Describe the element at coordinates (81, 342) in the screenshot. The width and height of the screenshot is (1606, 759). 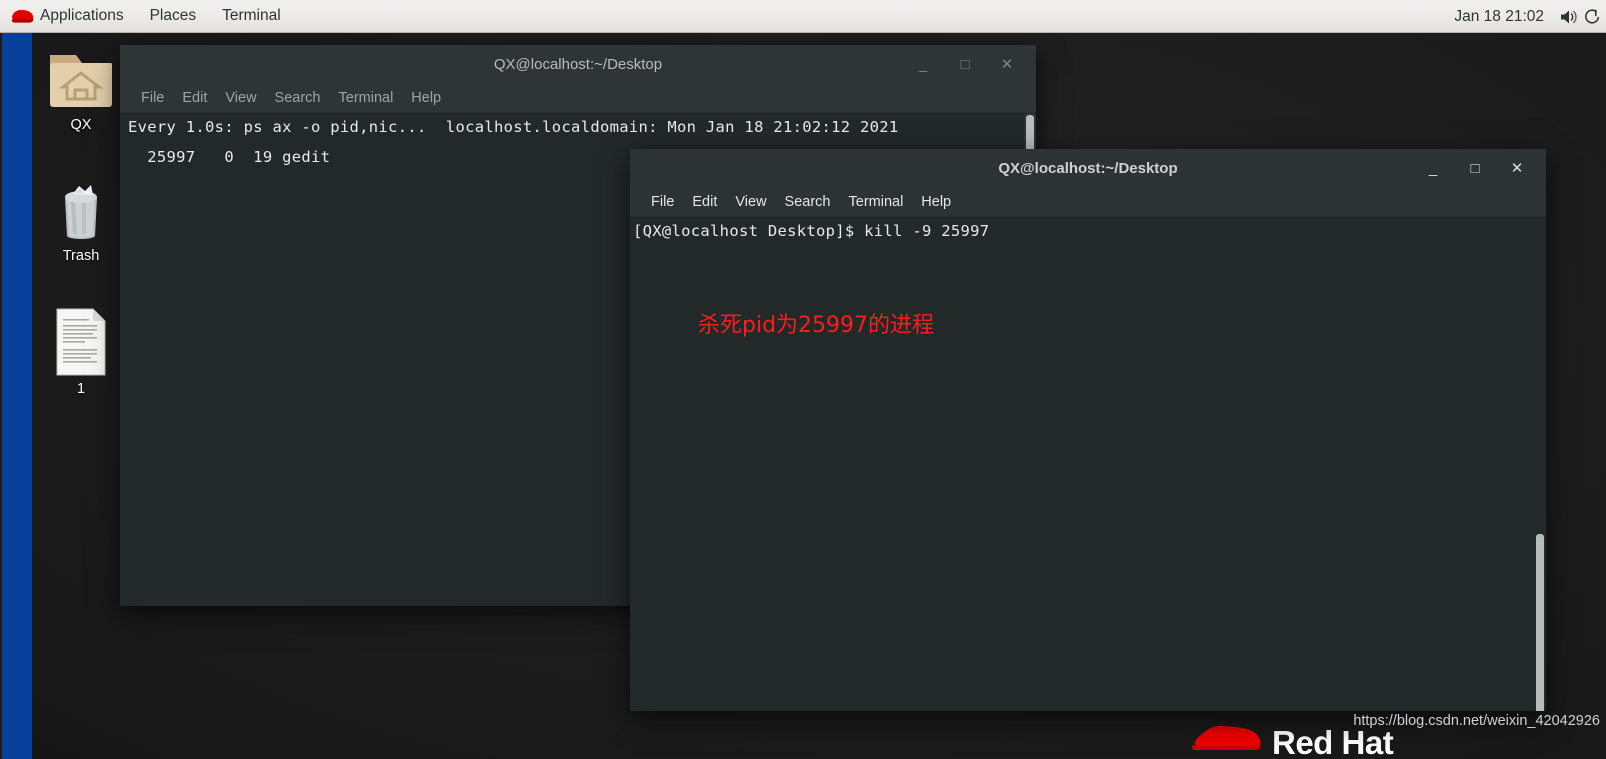
I see `text-document-icon` at that location.